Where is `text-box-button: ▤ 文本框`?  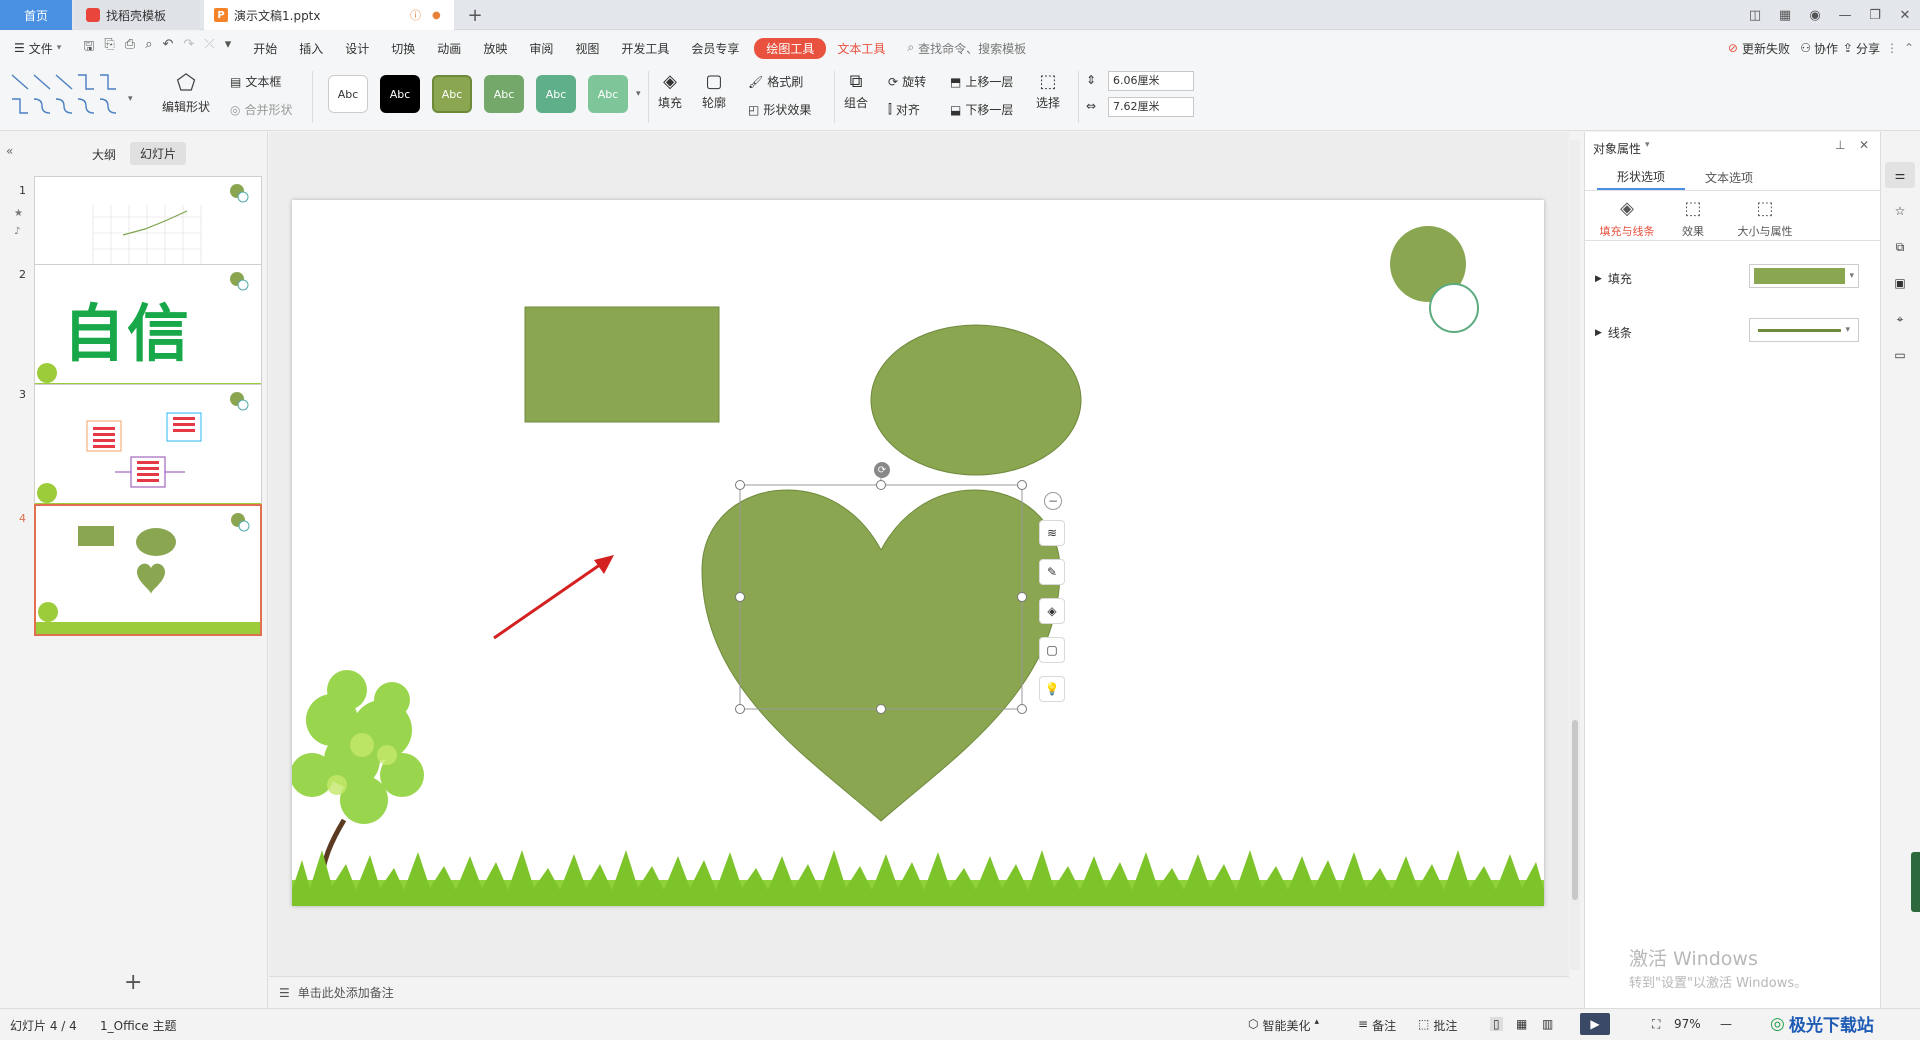 text-box-button: ▤ 文本框 is located at coordinates (255, 81).